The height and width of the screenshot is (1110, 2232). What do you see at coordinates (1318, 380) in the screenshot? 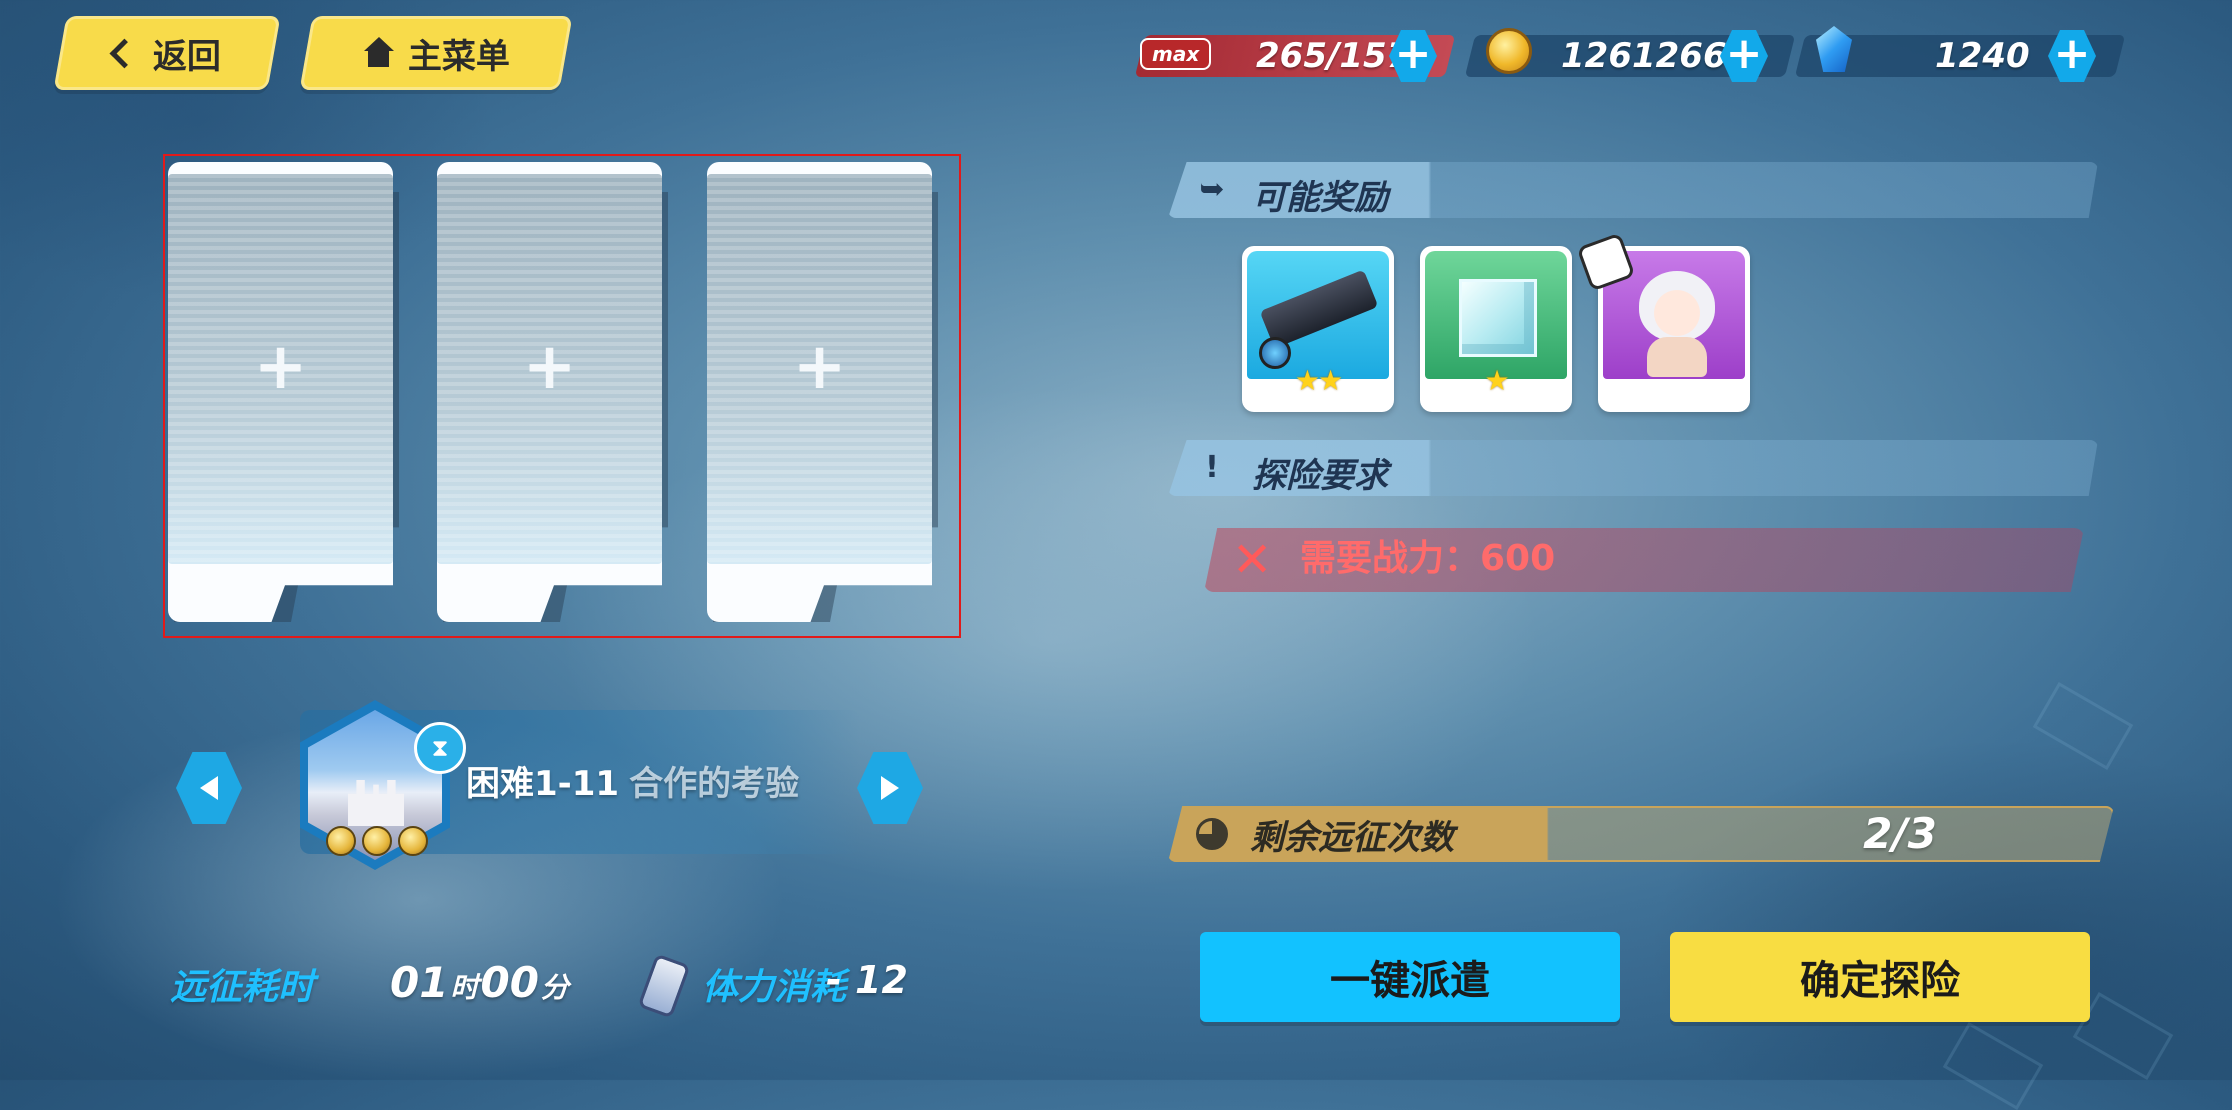
I see `reward-stars: ★★` at bounding box center [1318, 380].